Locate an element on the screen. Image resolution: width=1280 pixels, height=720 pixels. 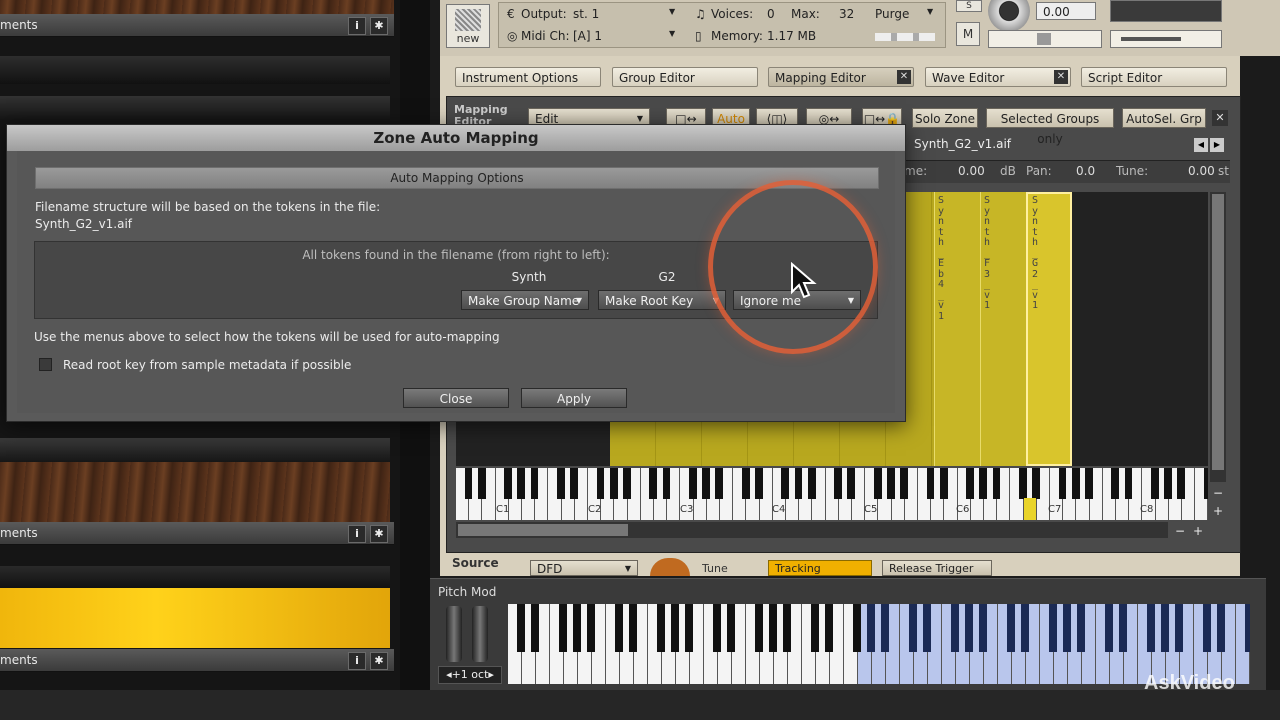
zone-vol-value: 0.00 is located at coordinates (971, 171).